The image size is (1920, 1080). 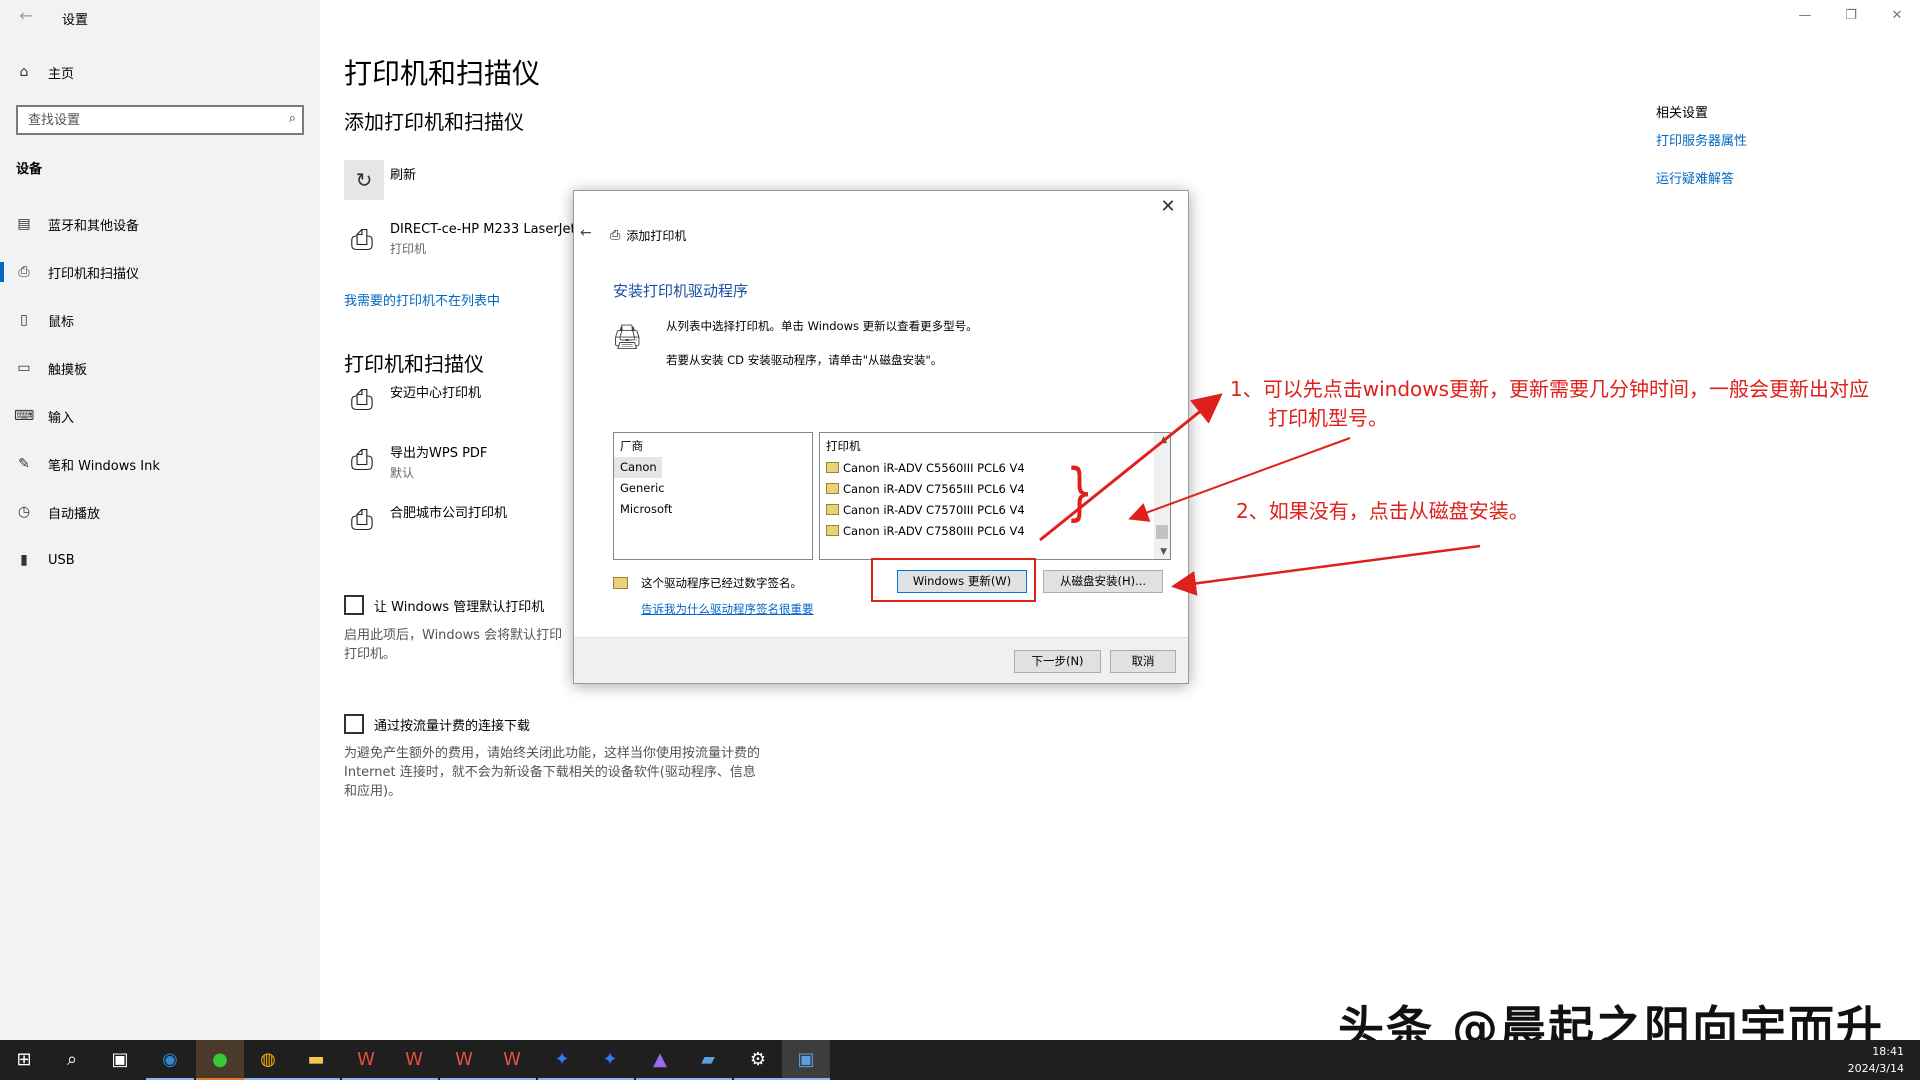 I want to click on manufacturer-list: 厂商 Canon Generic Microsoft, so click(x=713, y=496).